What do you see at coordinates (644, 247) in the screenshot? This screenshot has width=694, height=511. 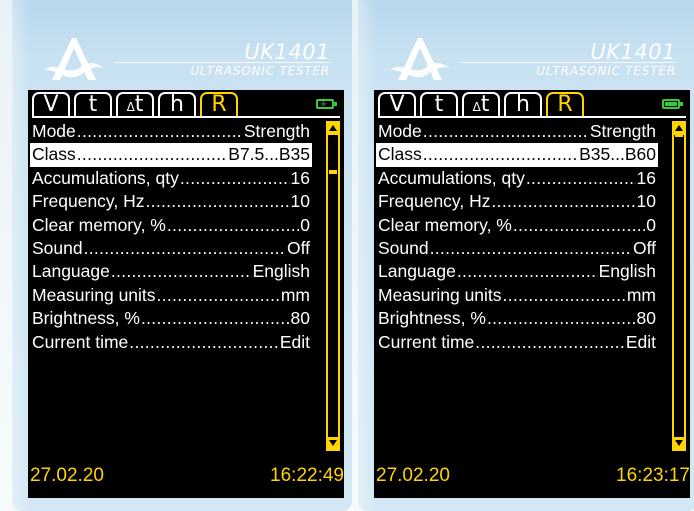 I see `menu-item-value: Off` at bounding box center [644, 247].